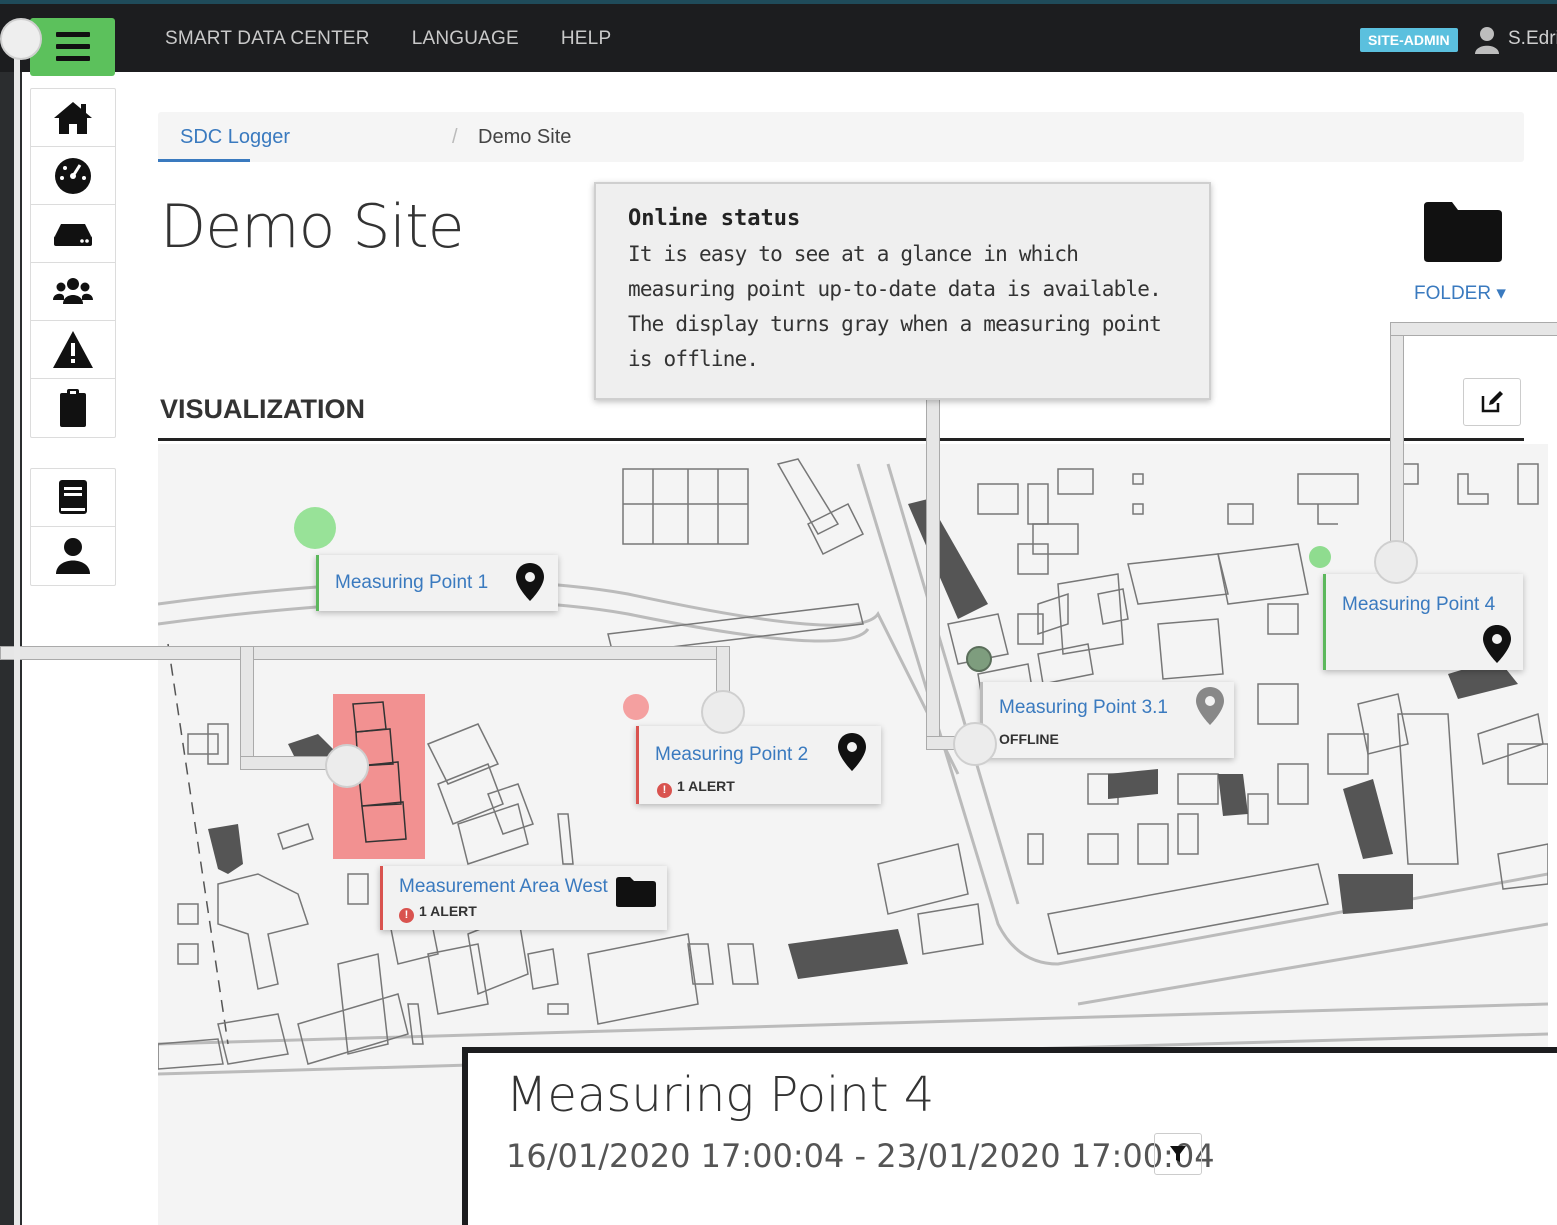 This screenshot has height=1225, width=1557. Describe the element at coordinates (841, 137) in the screenshot. I see `breadcrumb: SDC Logger / Demo Site` at that location.